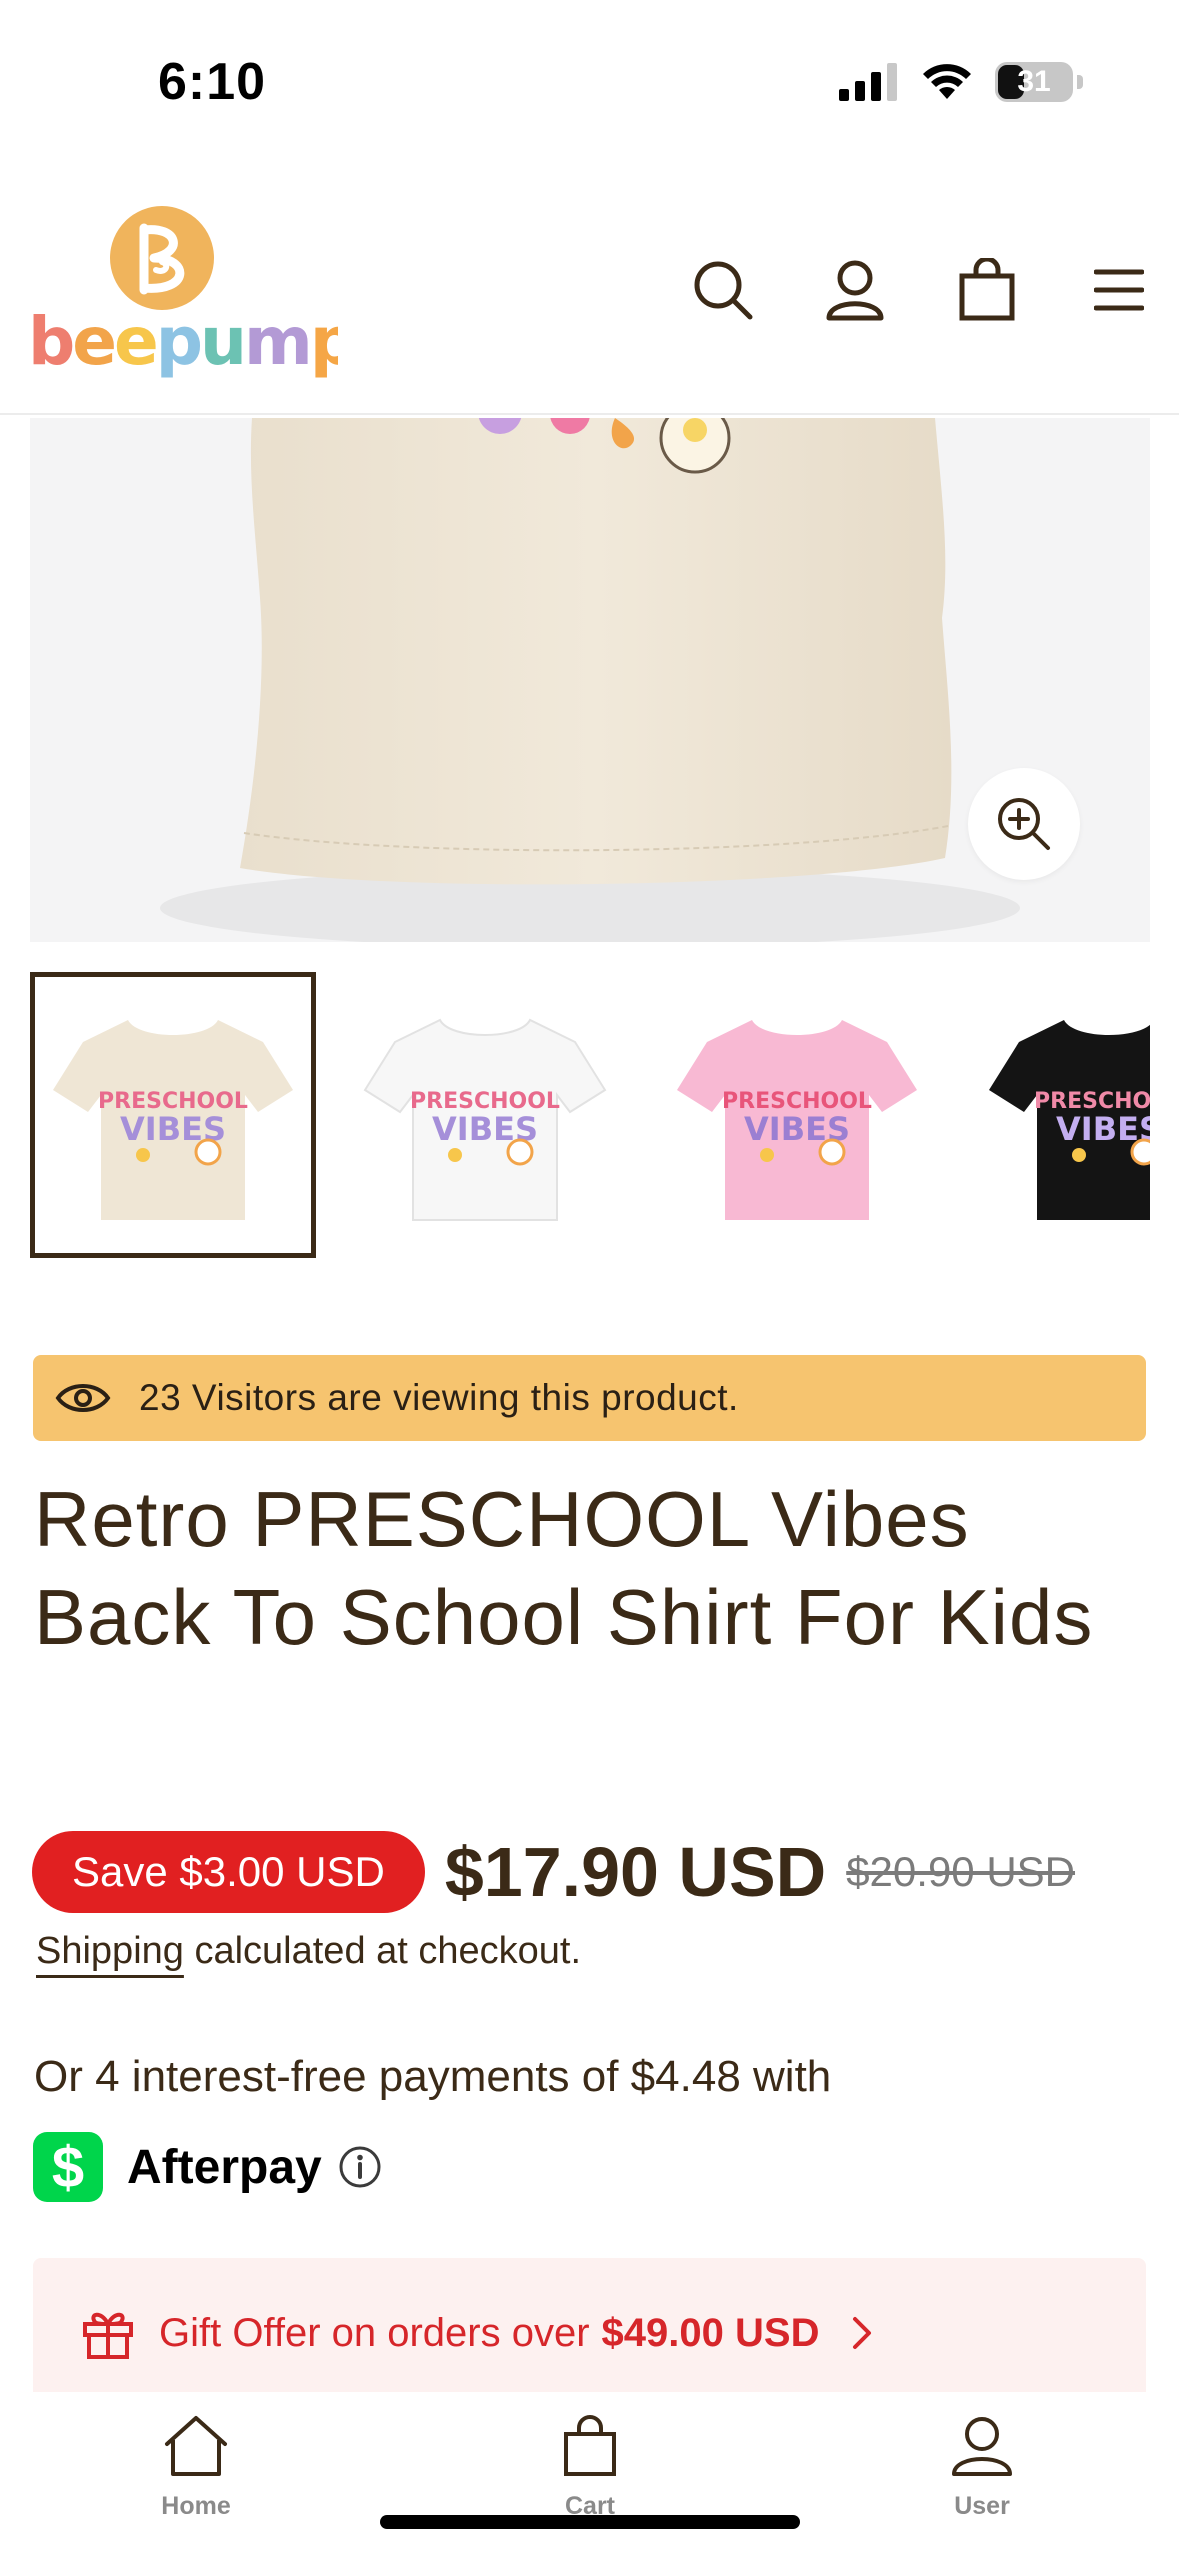 The width and height of the screenshot is (1179, 2556). What do you see at coordinates (196, 2506) in the screenshot?
I see `nav-home-label: Home` at bounding box center [196, 2506].